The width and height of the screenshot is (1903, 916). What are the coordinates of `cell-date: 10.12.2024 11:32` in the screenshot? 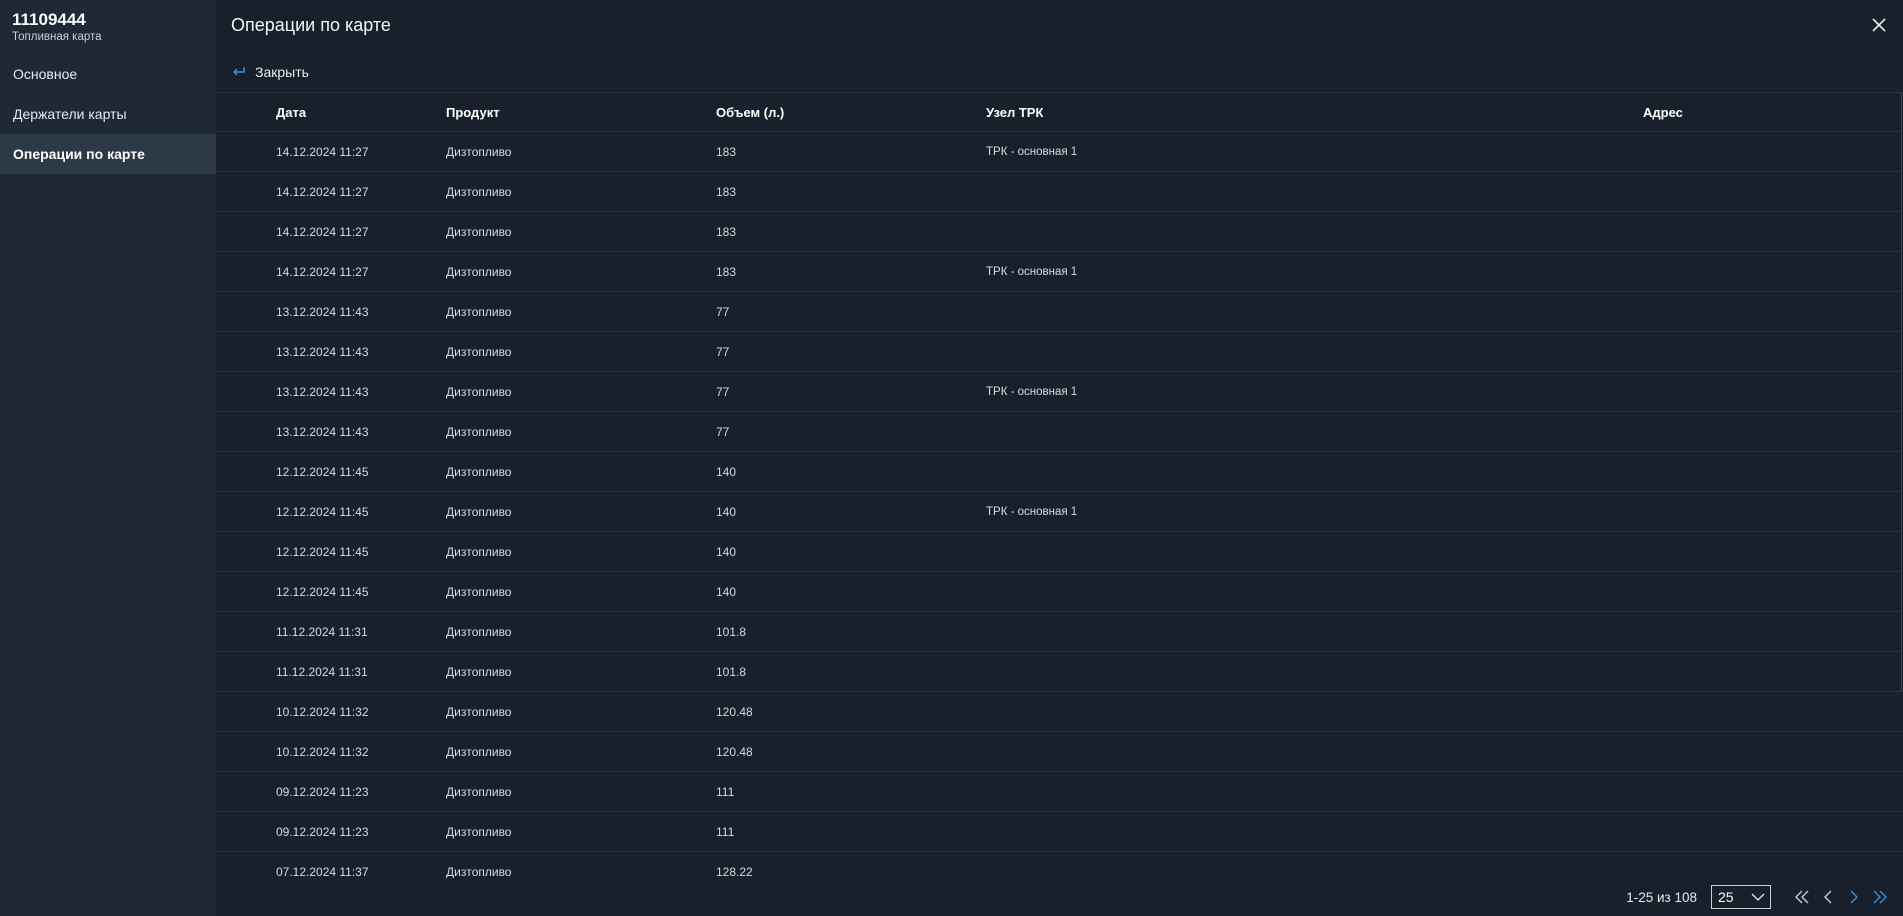 It's located at (322, 711).